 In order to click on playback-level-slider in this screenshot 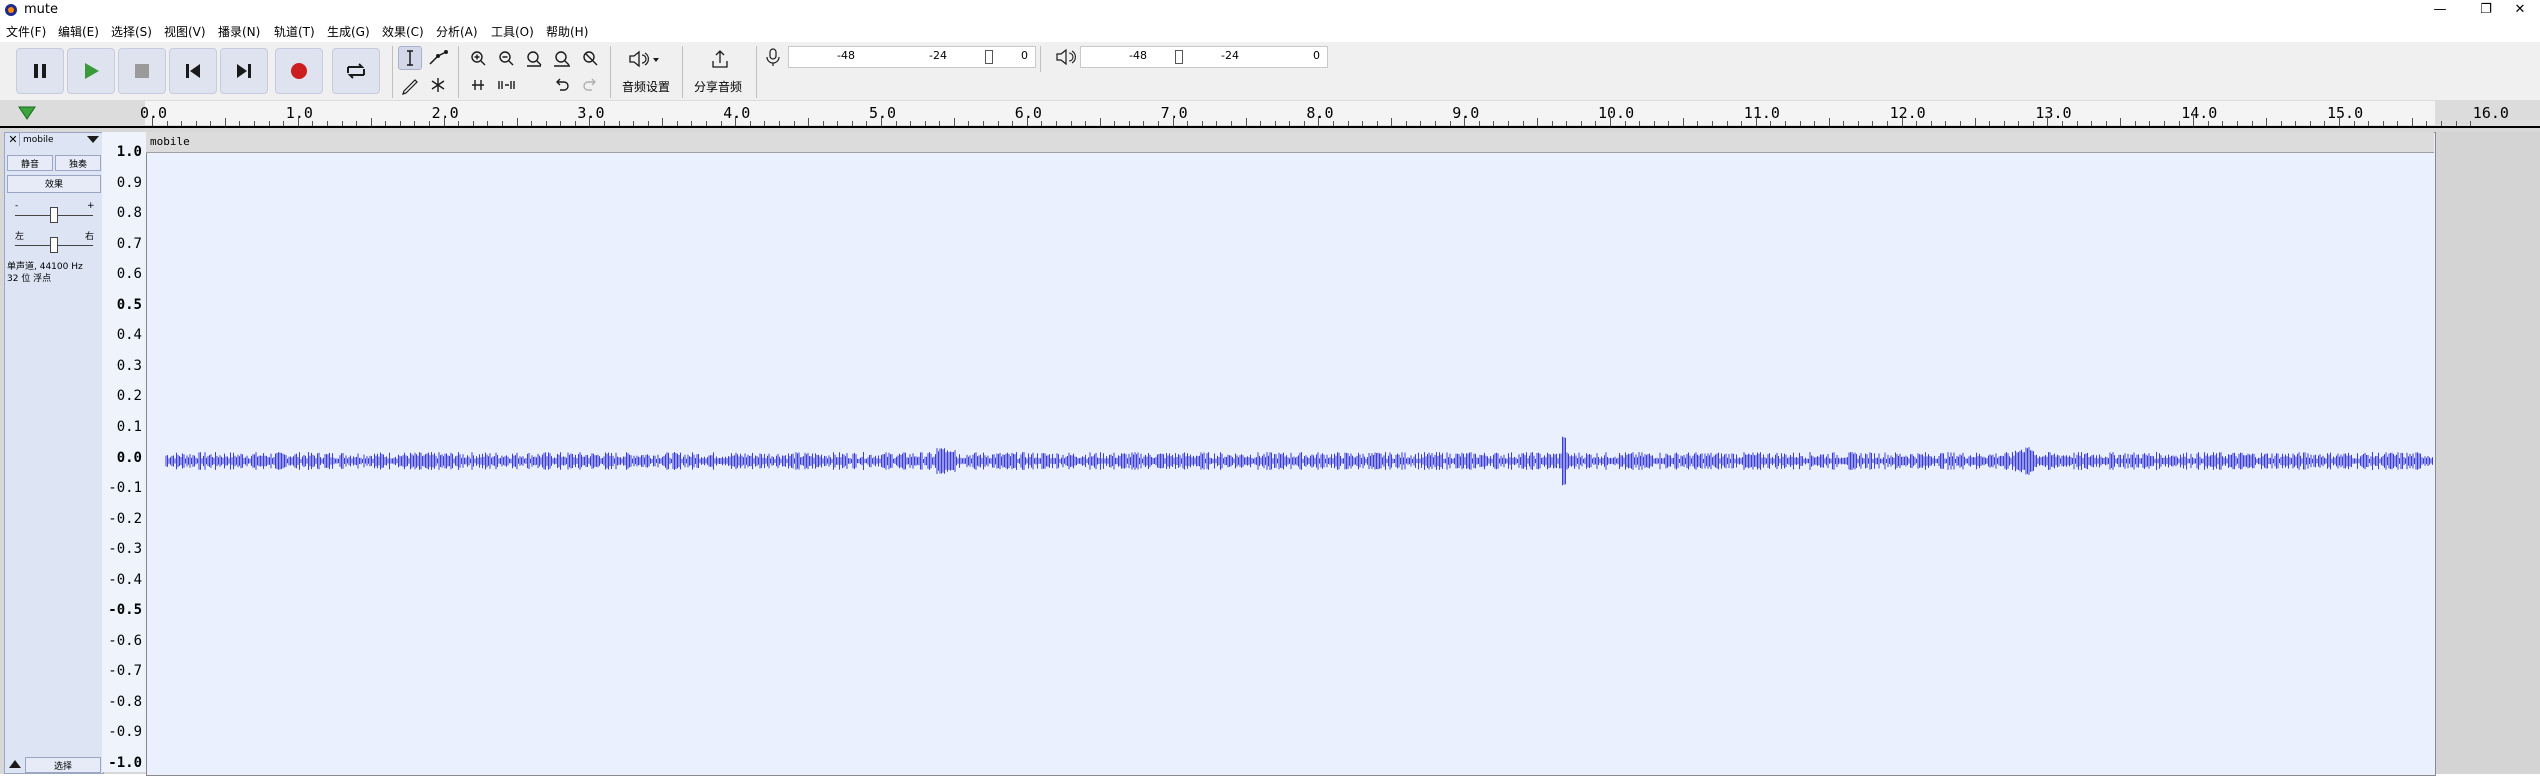, I will do `click(1179, 57)`.